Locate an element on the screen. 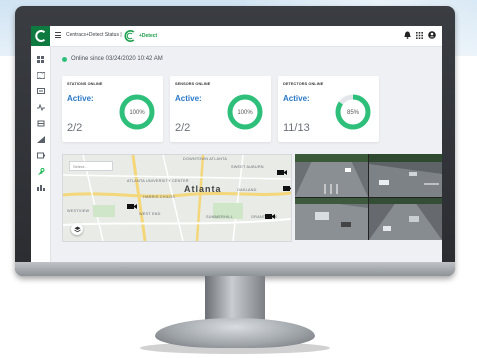 The height and width of the screenshot is (358, 477). online-dot-icon is located at coordinates (64, 59).